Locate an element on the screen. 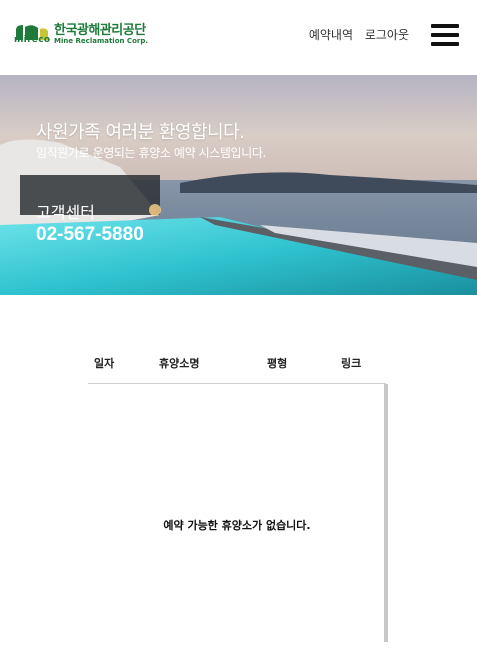 This screenshot has height=667, width=477. reservations-link: 예약내역 is located at coordinates (331, 35).